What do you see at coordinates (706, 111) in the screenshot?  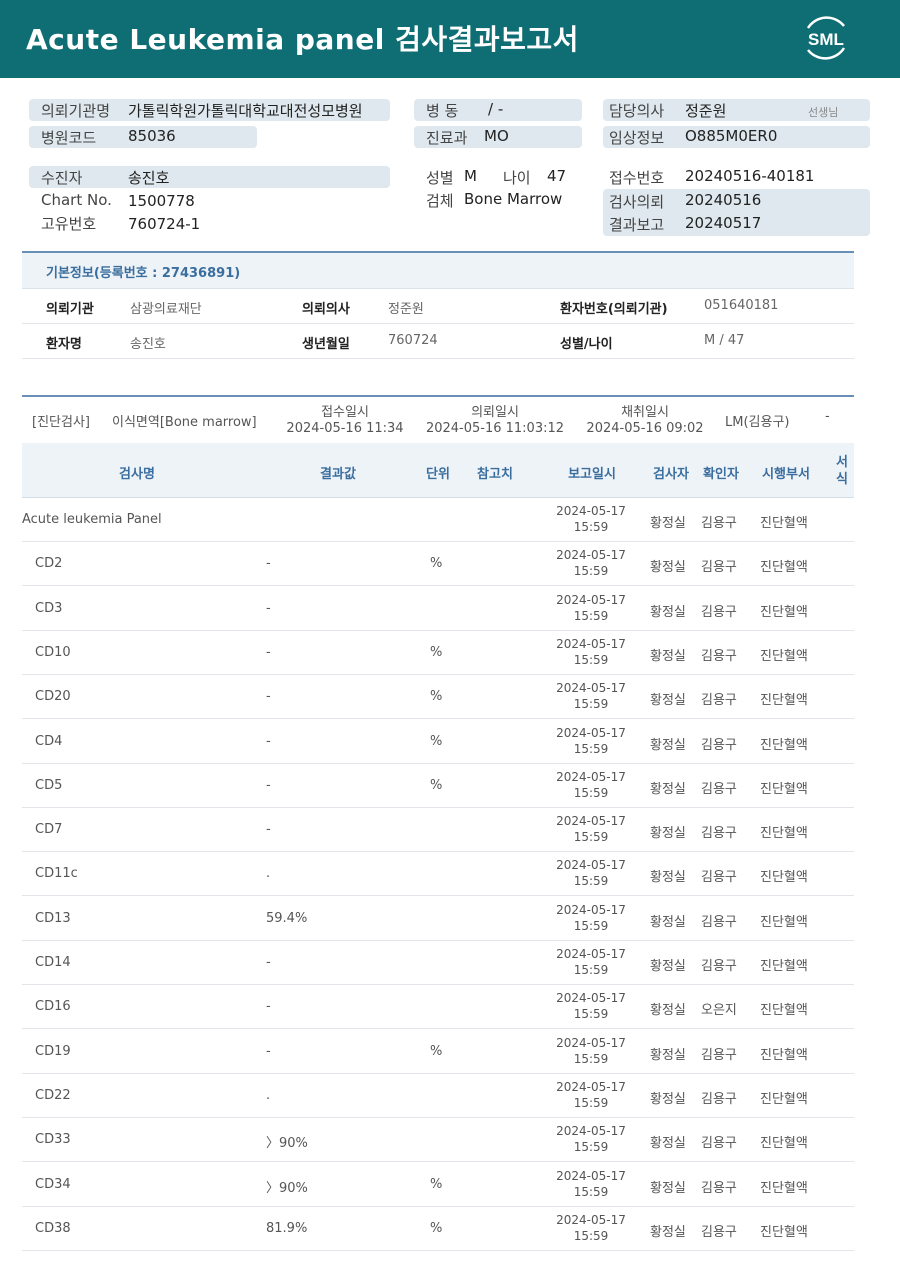 I see `doctor-value: 정준원` at bounding box center [706, 111].